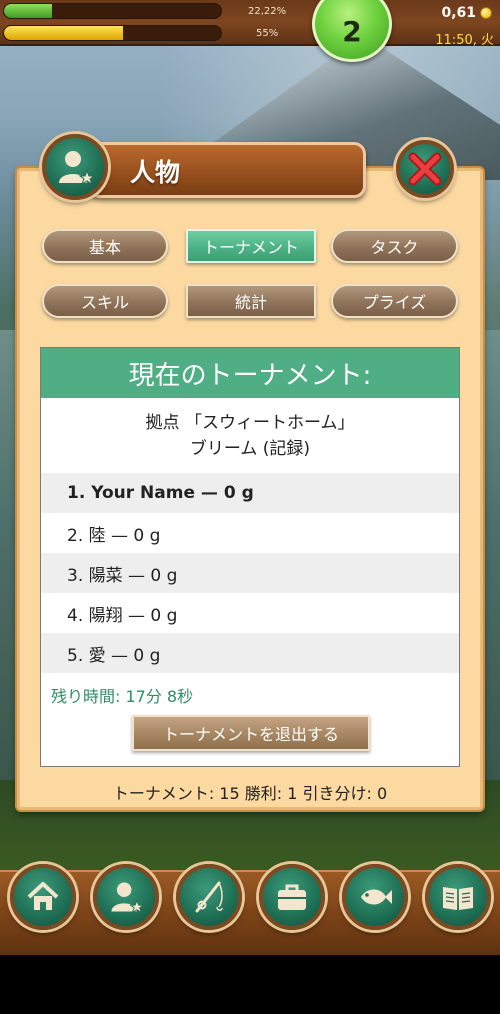 This screenshot has height=1014, width=500. What do you see at coordinates (122, 696) in the screenshot?
I see `time-remaining: 残り時間: 17分 8秒` at bounding box center [122, 696].